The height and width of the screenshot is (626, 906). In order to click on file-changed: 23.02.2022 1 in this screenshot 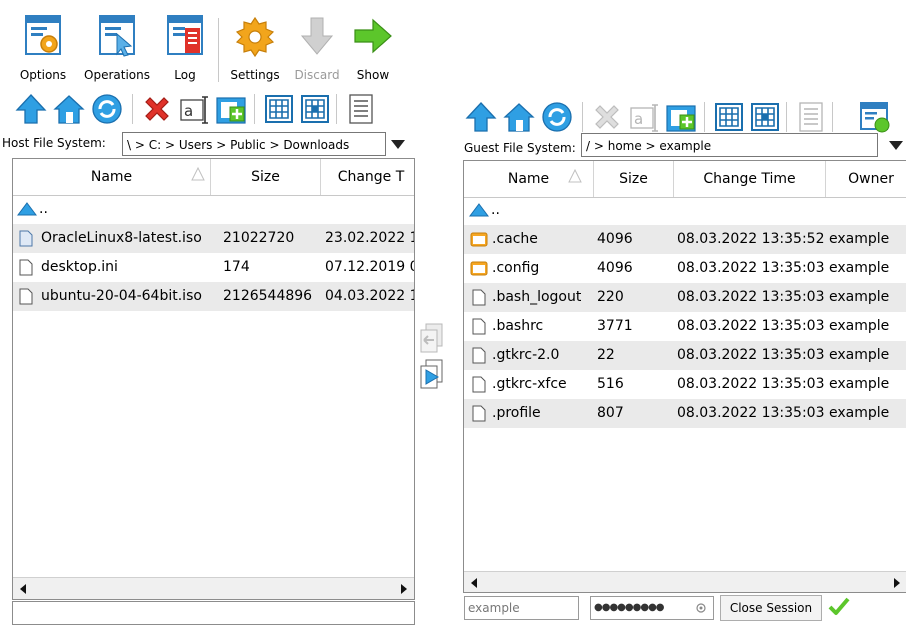, I will do `click(370, 238)`.